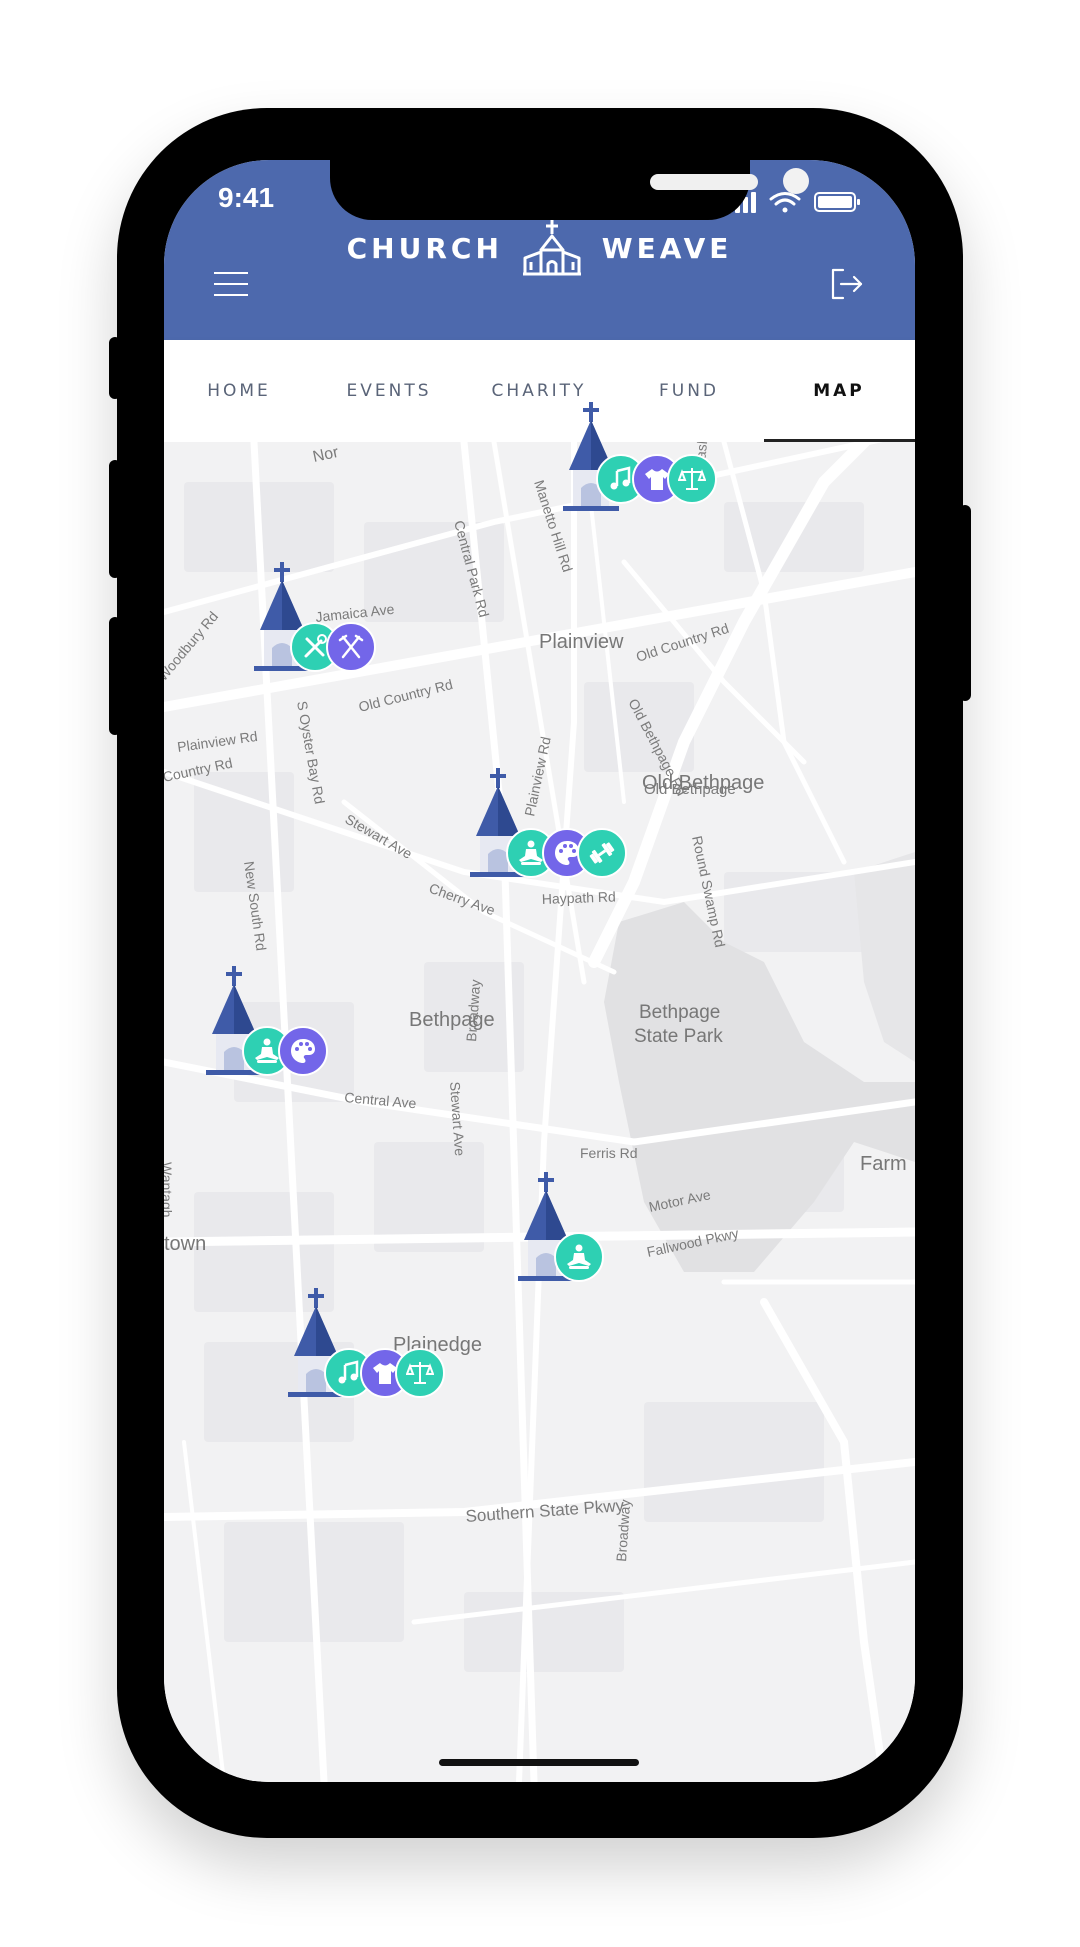  What do you see at coordinates (704, 182) in the screenshot?
I see `speaker` at bounding box center [704, 182].